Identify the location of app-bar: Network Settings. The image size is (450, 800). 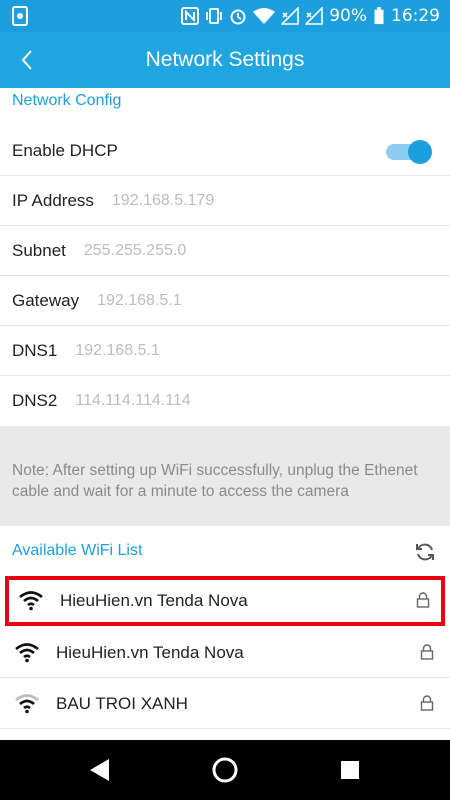
(225, 60).